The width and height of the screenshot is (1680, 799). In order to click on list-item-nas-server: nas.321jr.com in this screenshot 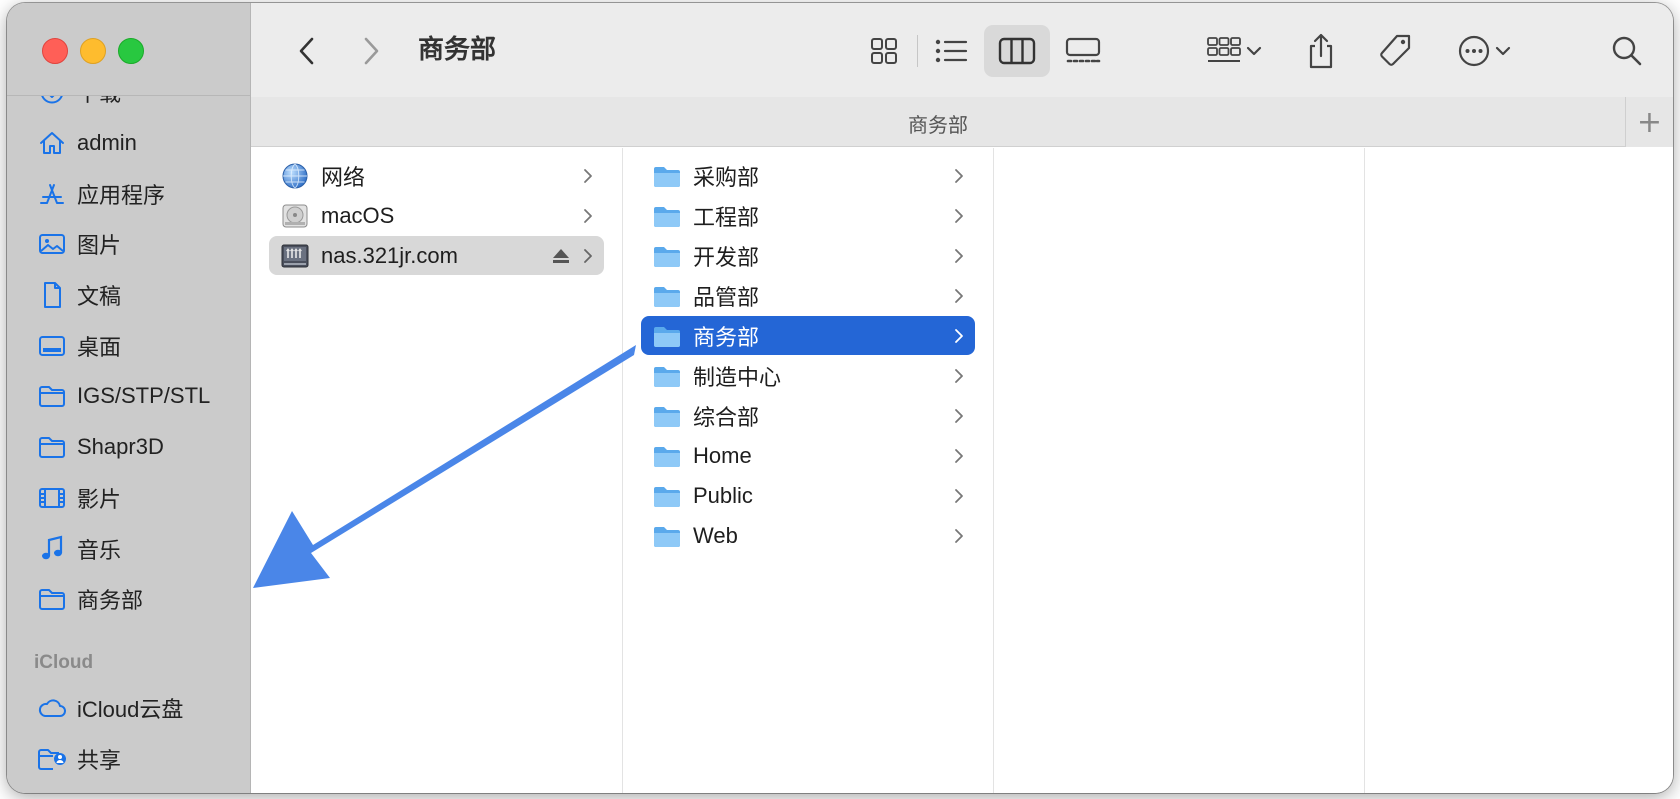, I will do `click(436, 255)`.